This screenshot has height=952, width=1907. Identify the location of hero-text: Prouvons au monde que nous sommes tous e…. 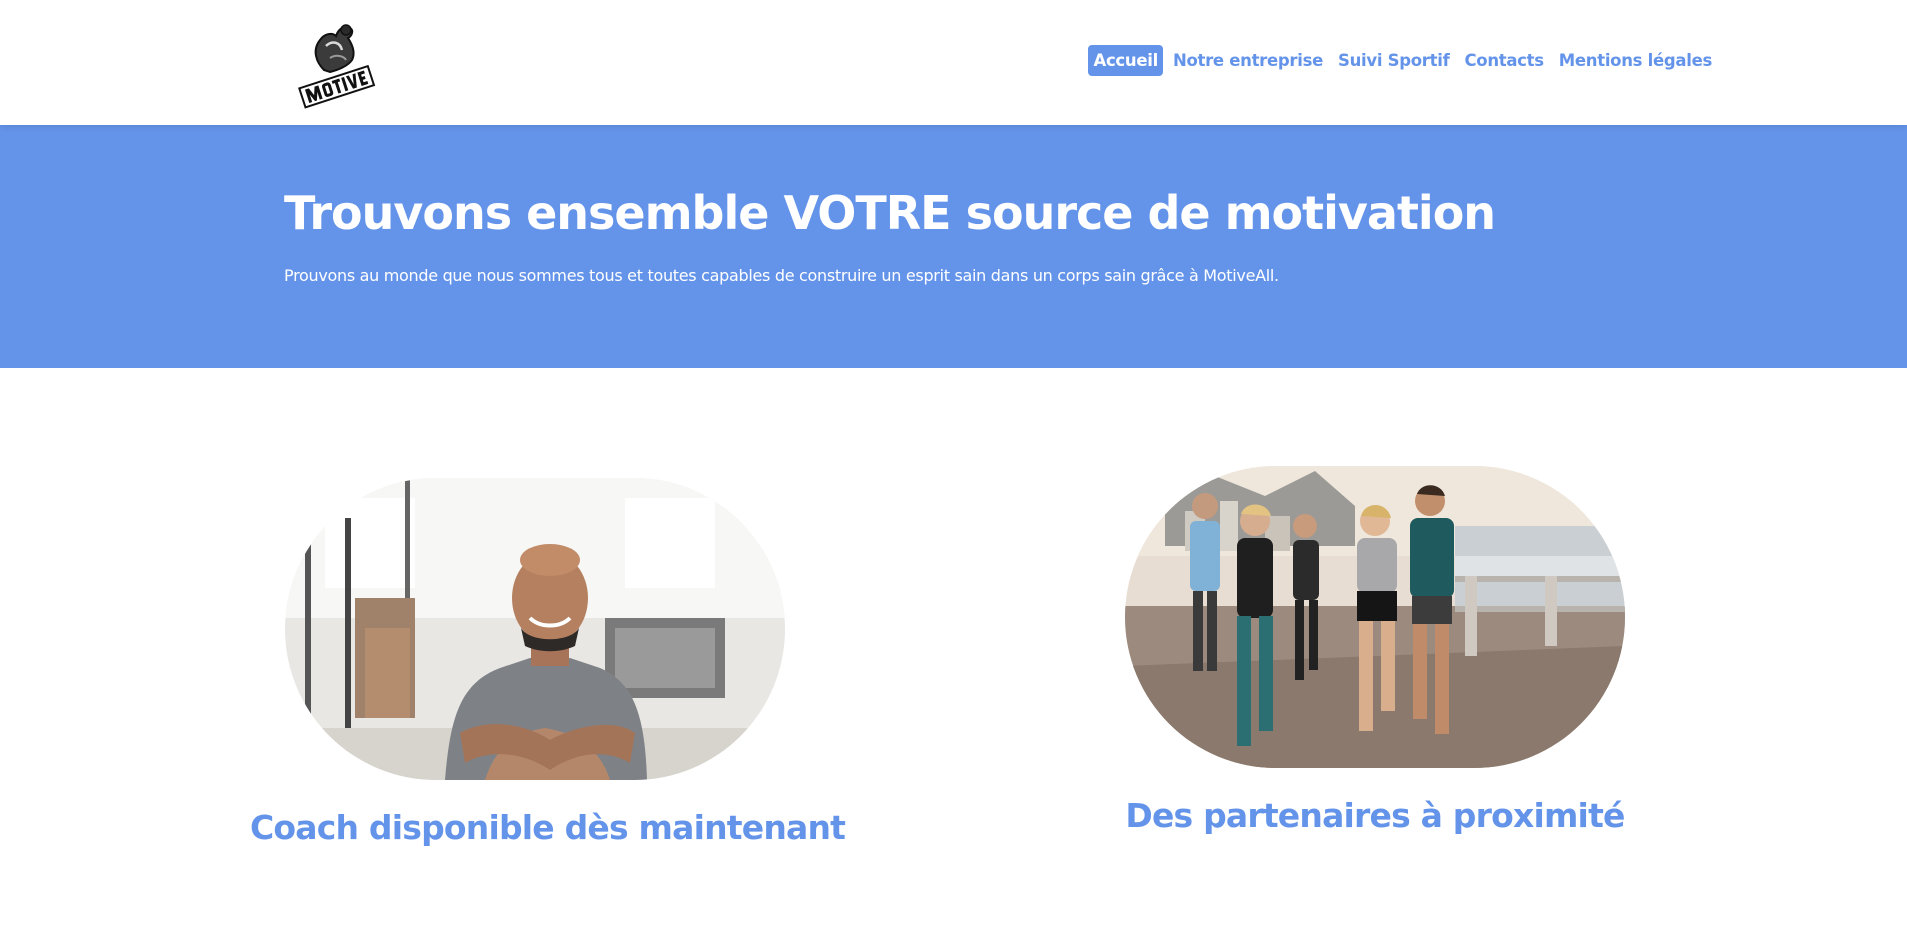
(781, 275).